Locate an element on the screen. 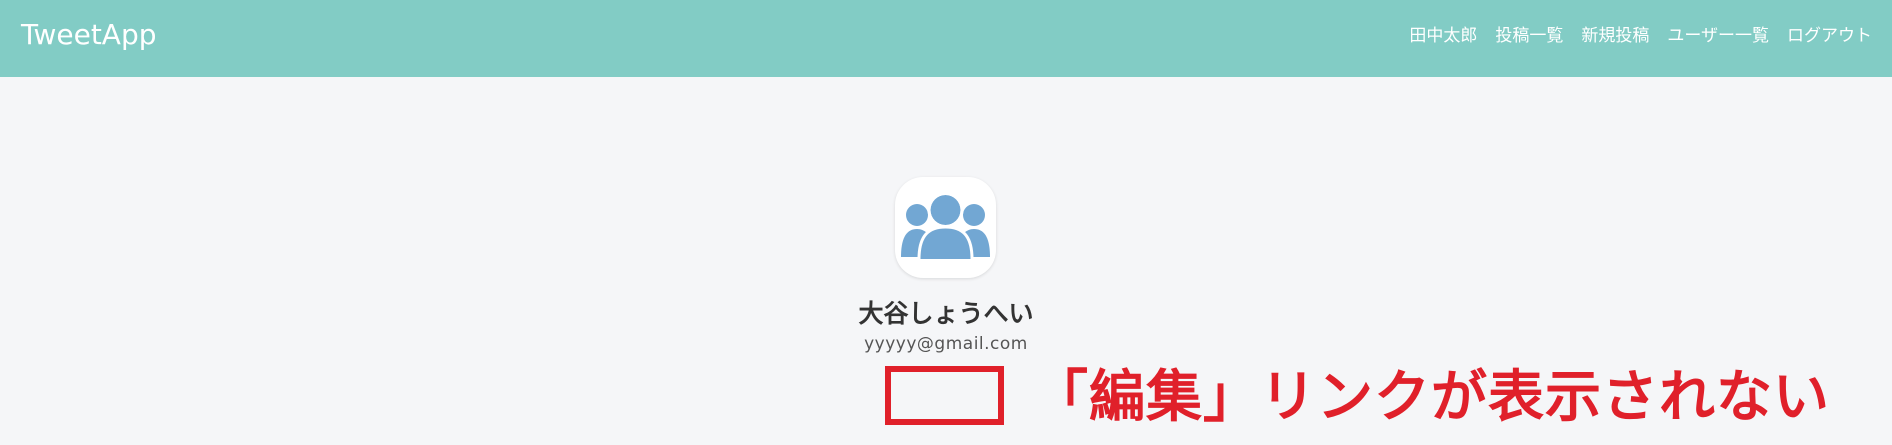 This screenshot has height=445, width=1892. profile-user-name: 大谷しょうへい is located at coordinates (946, 313).